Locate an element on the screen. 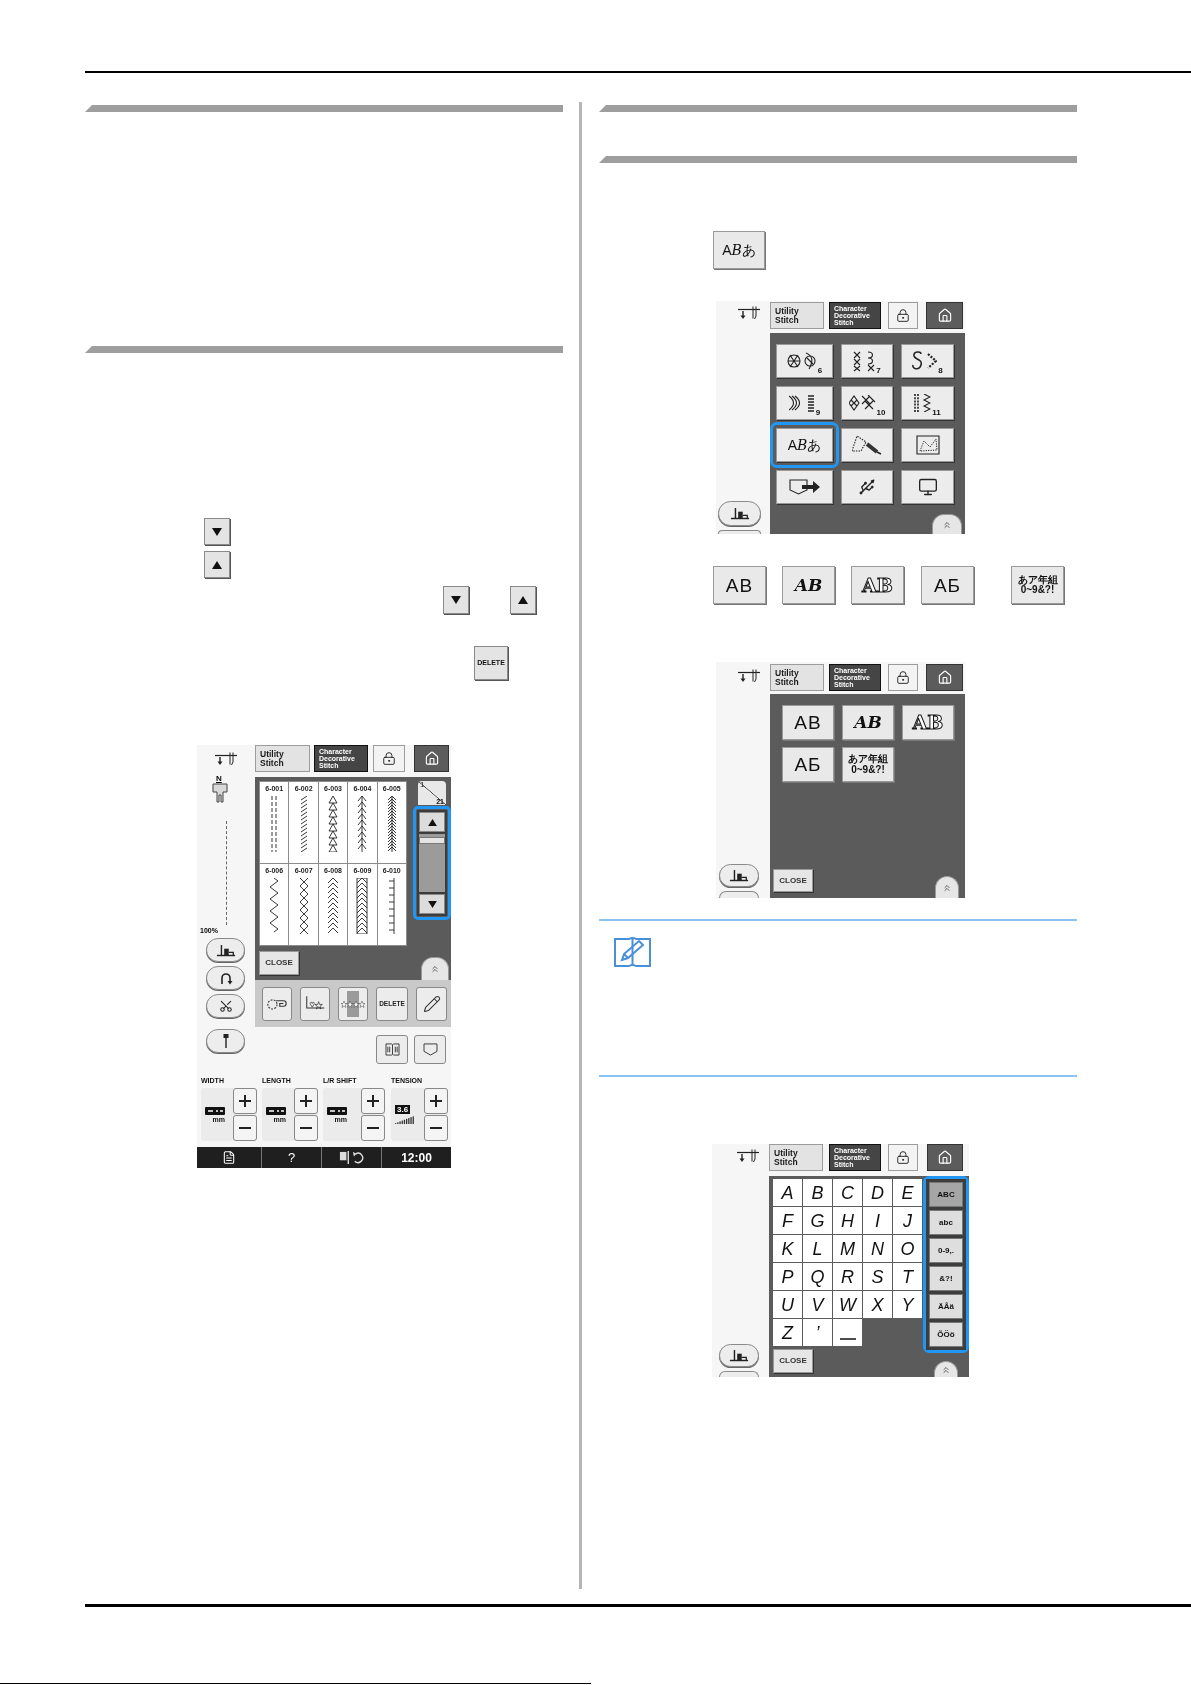 The height and width of the screenshot is (1685, 1191). letter-key: Q is located at coordinates (817, 1276).